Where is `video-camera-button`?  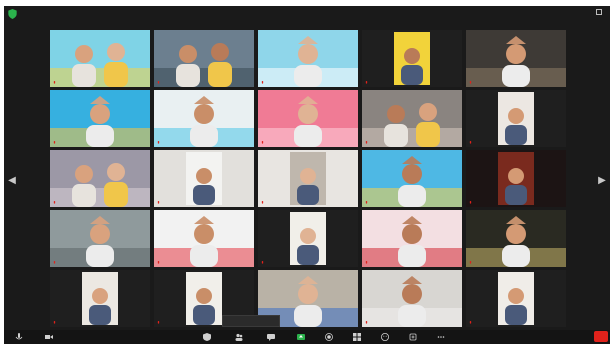 video-camera-button is located at coordinates (49, 337).